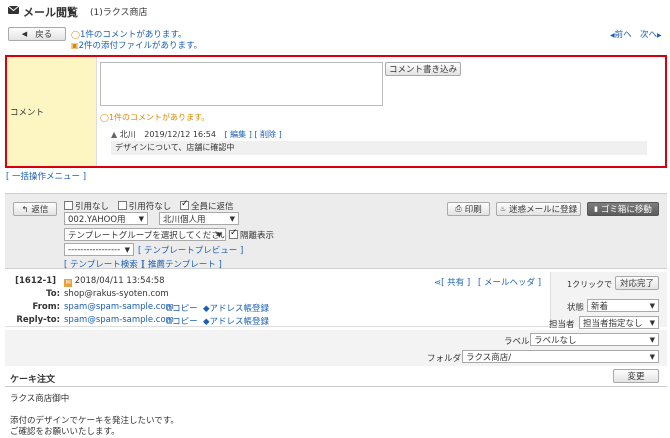 The width and height of the screenshot is (670, 438). Describe the element at coordinates (619, 322) in the screenshot. I see `assignee-select: 担当者指定なし ▼` at that location.